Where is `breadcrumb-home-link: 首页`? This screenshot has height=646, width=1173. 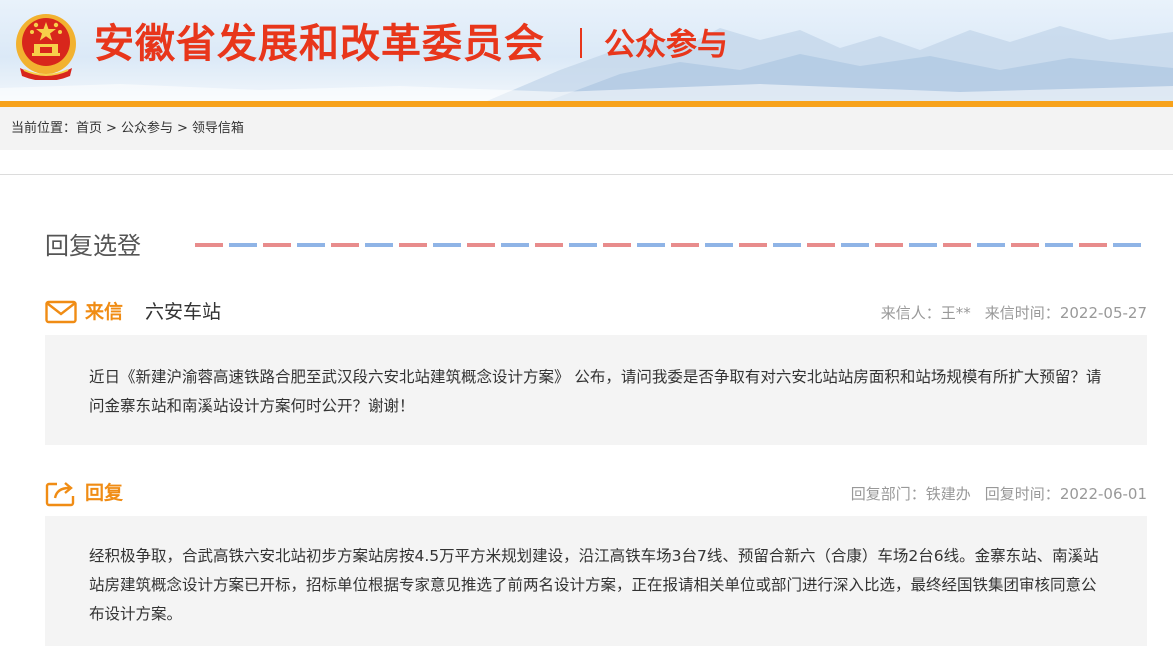
breadcrumb-home-link: 首页 is located at coordinates (89, 128).